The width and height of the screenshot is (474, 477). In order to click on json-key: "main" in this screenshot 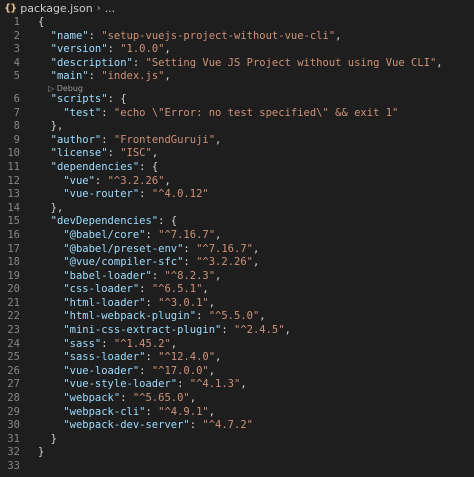, I will do `click(69, 76)`.